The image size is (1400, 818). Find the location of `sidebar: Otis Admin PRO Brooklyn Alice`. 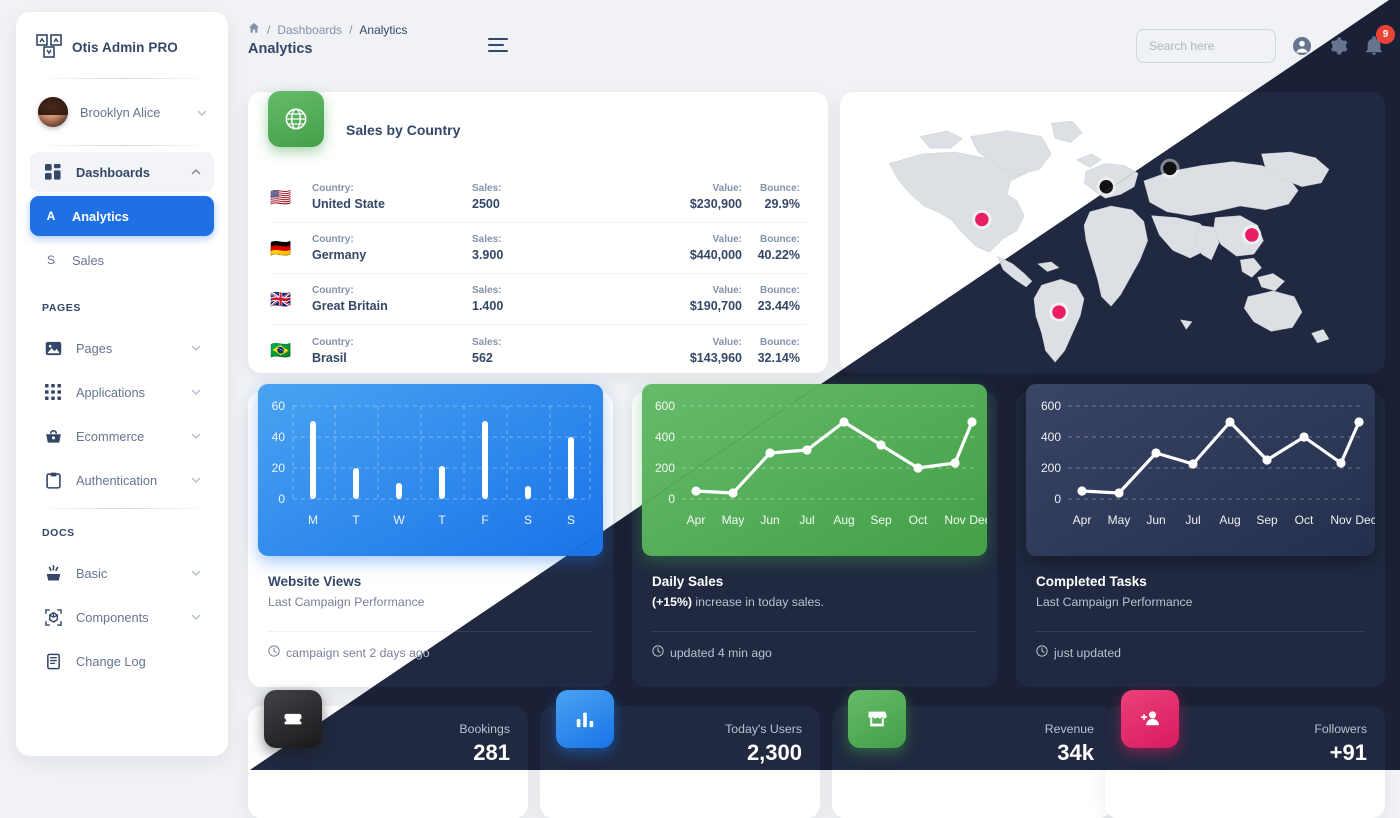

sidebar: Otis Admin PRO Brooklyn Alice is located at coordinates (122, 384).